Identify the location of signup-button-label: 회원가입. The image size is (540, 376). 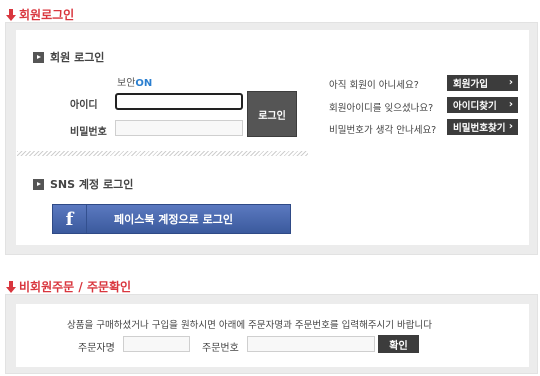
(470, 84).